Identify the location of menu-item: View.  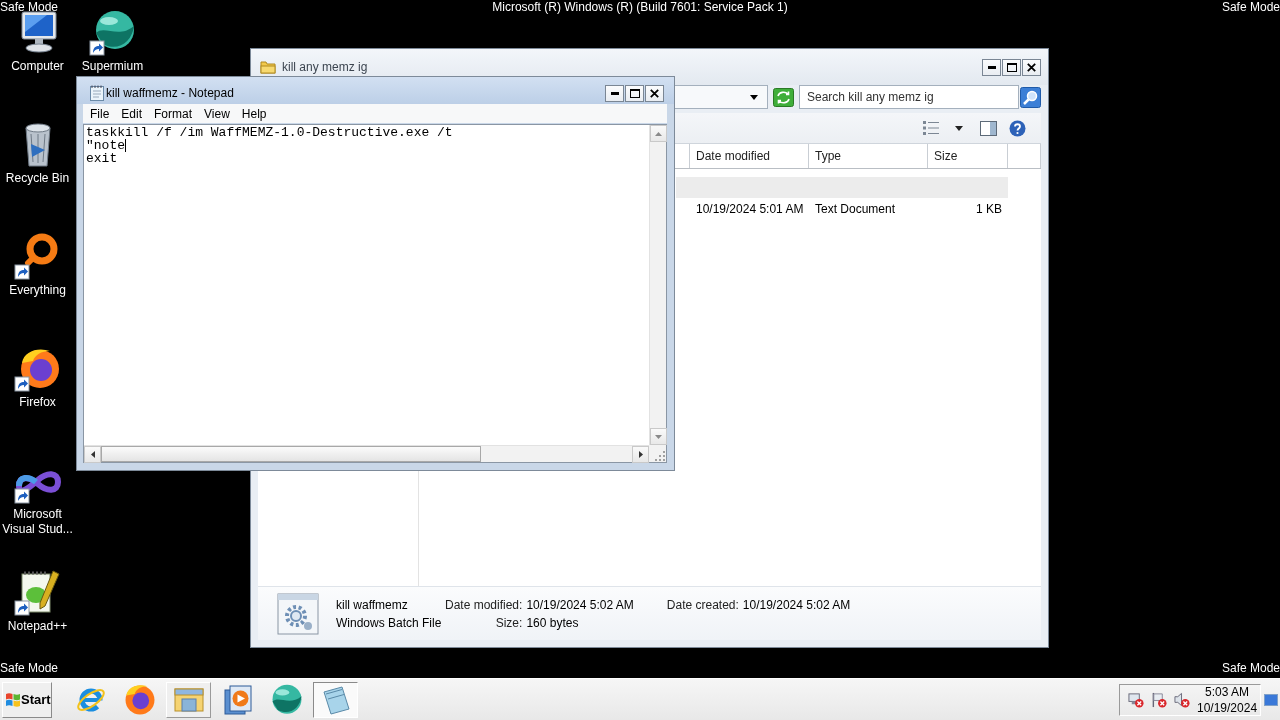
(217, 113).